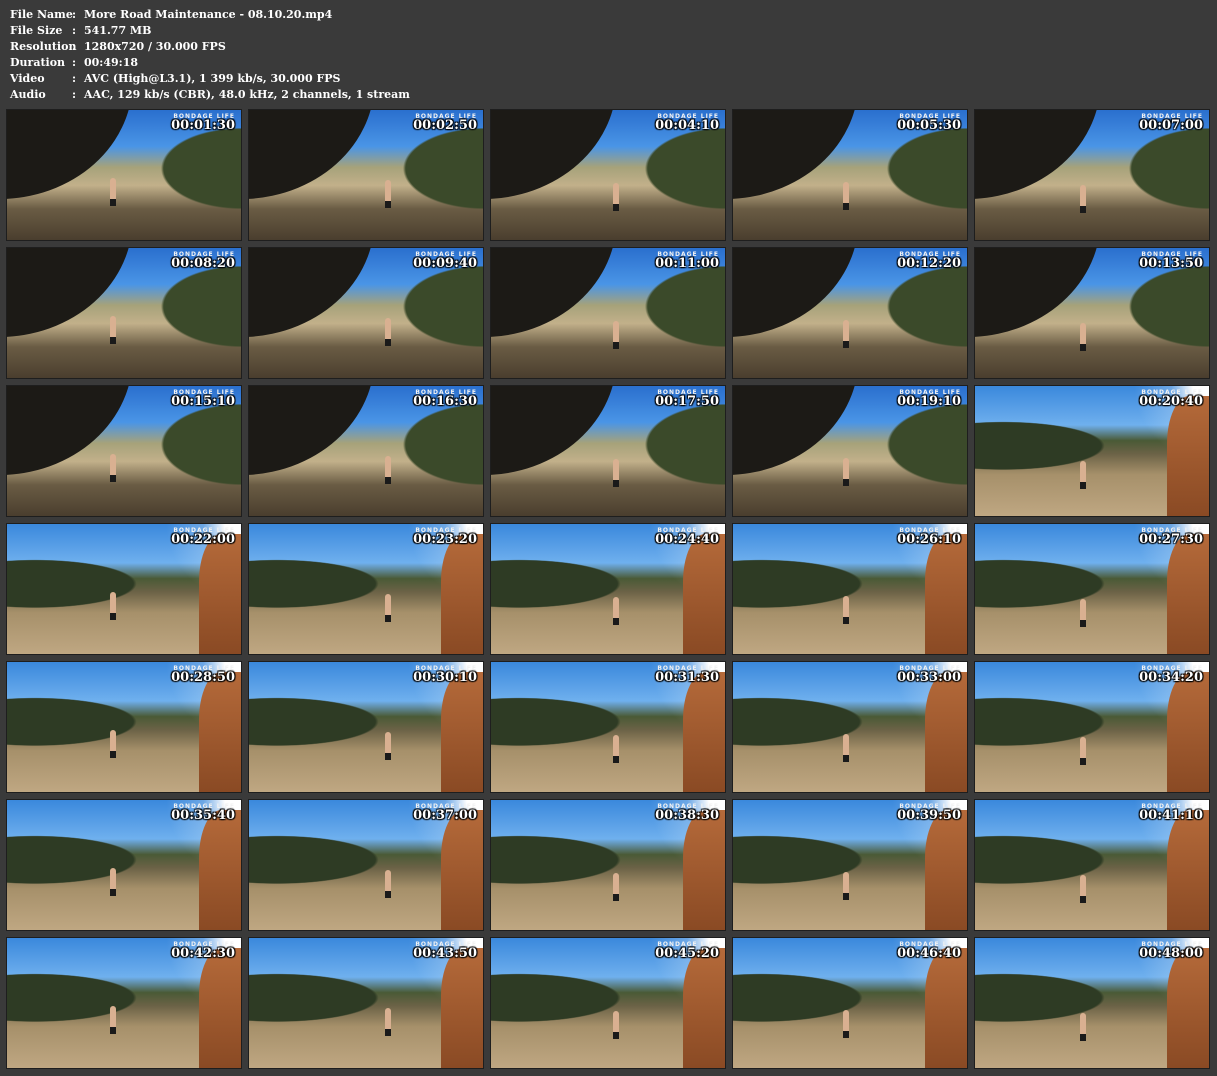 The width and height of the screenshot is (1217, 1076). What do you see at coordinates (850, 1003) in the screenshot?
I see `thumbnail: BONDAGE LIFE 00:46:40` at bounding box center [850, 1003].